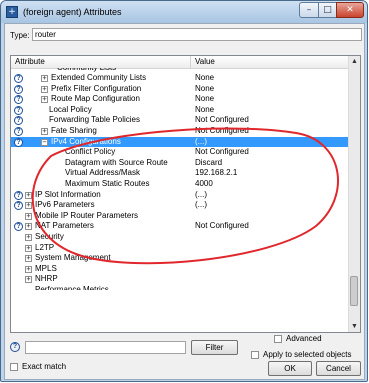  What do you see at coordinates (180, 110) in the screenshot?
I see `list-item: ? Local Policy None` at bounding box center [180, 110].